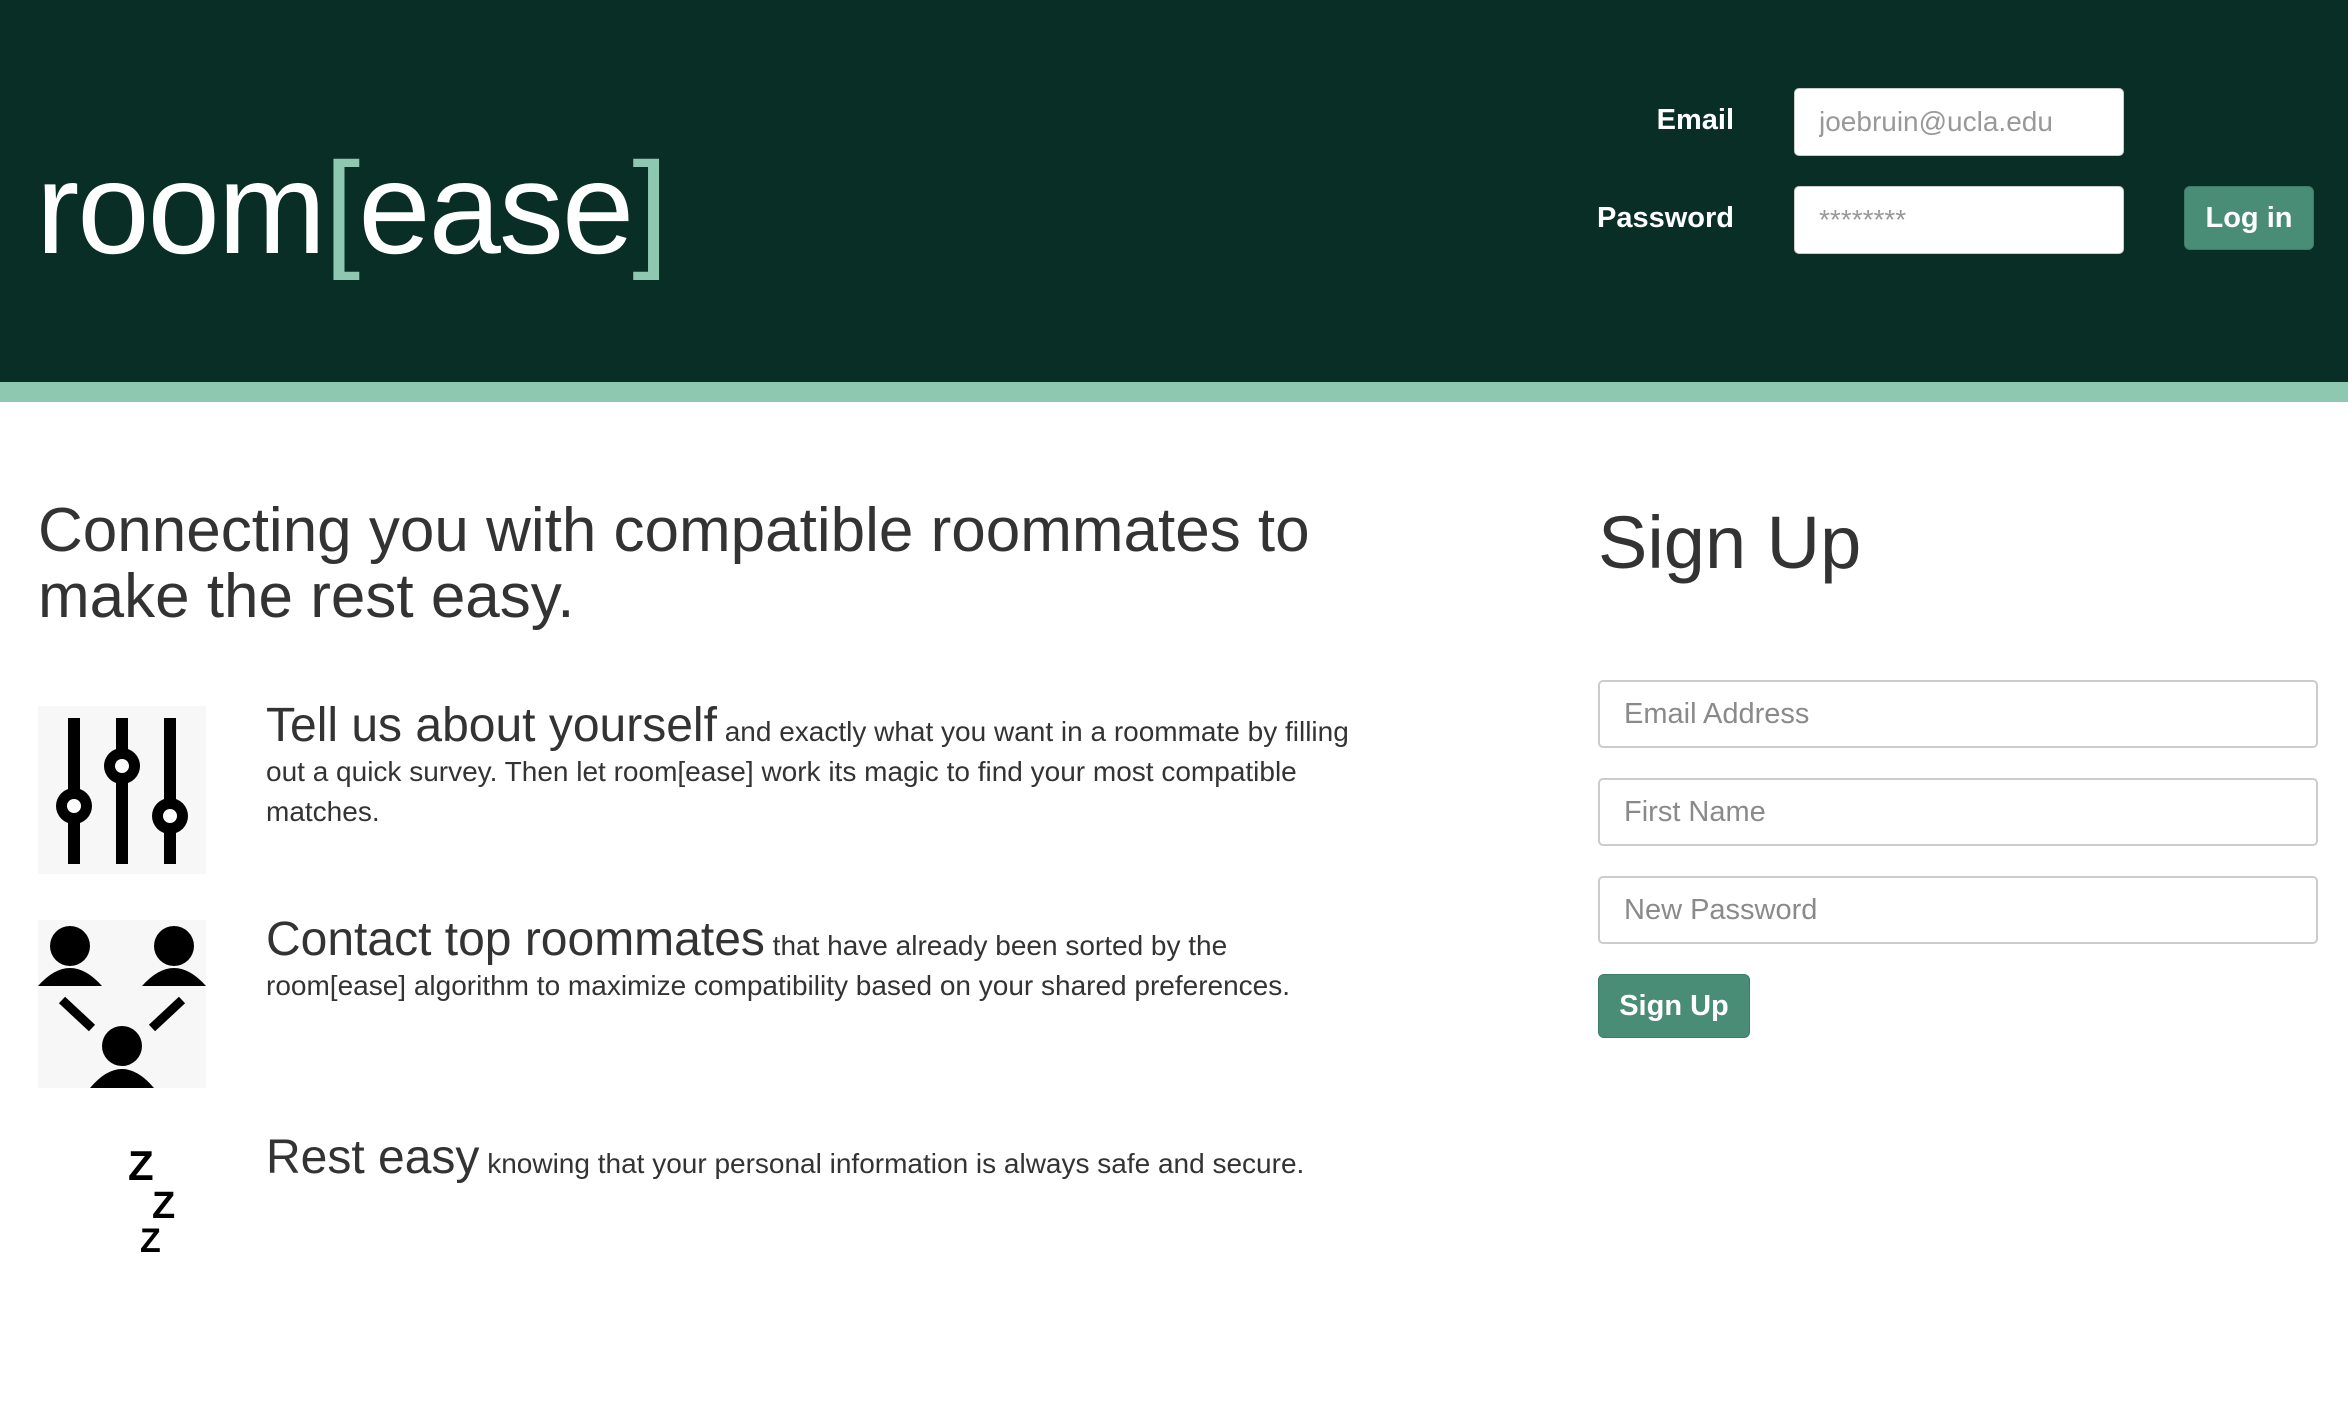 Image resolution: width=2348 pixels, height=1414 pixels. Describe the element at coordinates (491, 725) in the screenshot. I see `feature-survey-title: Tell us about yourself` at that location.